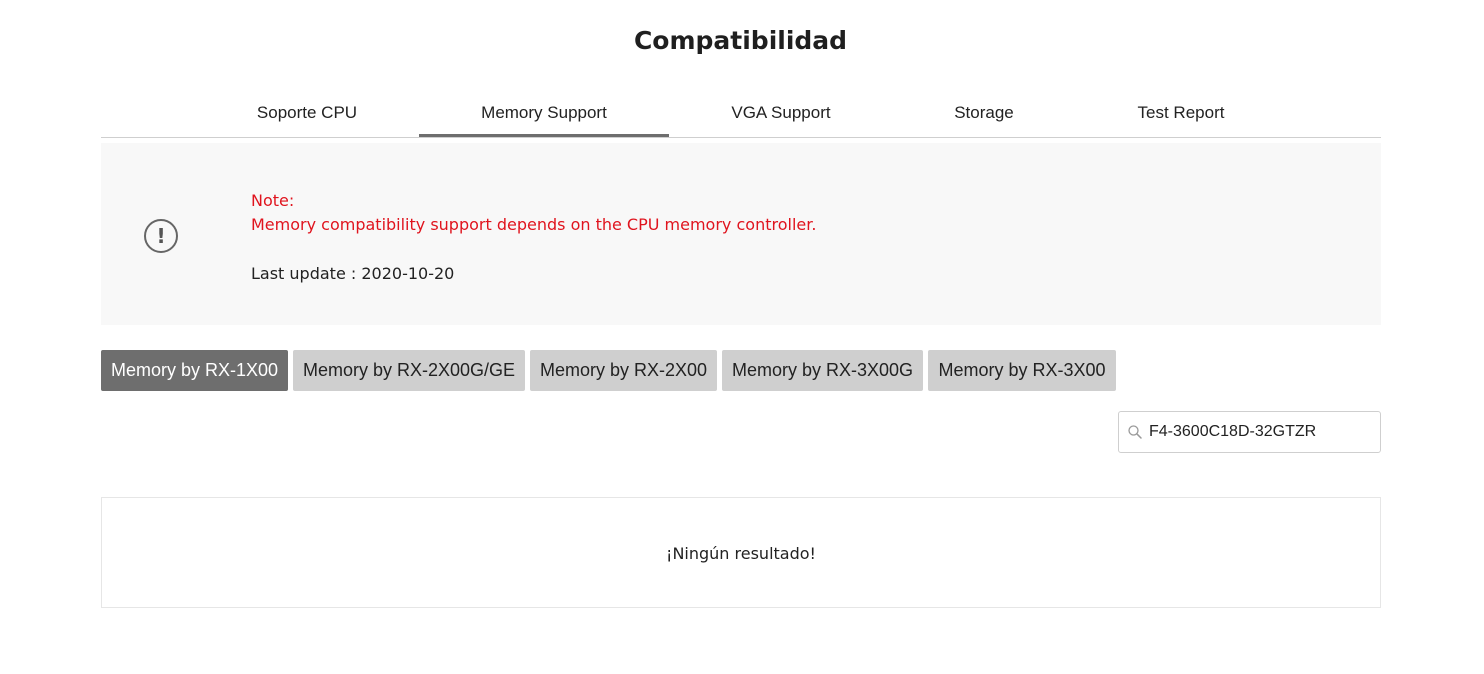 The image size is (1484, 674). I want to click on memory-tab-rx-1x00: Memory by RX-1X00, so click(194, 370).